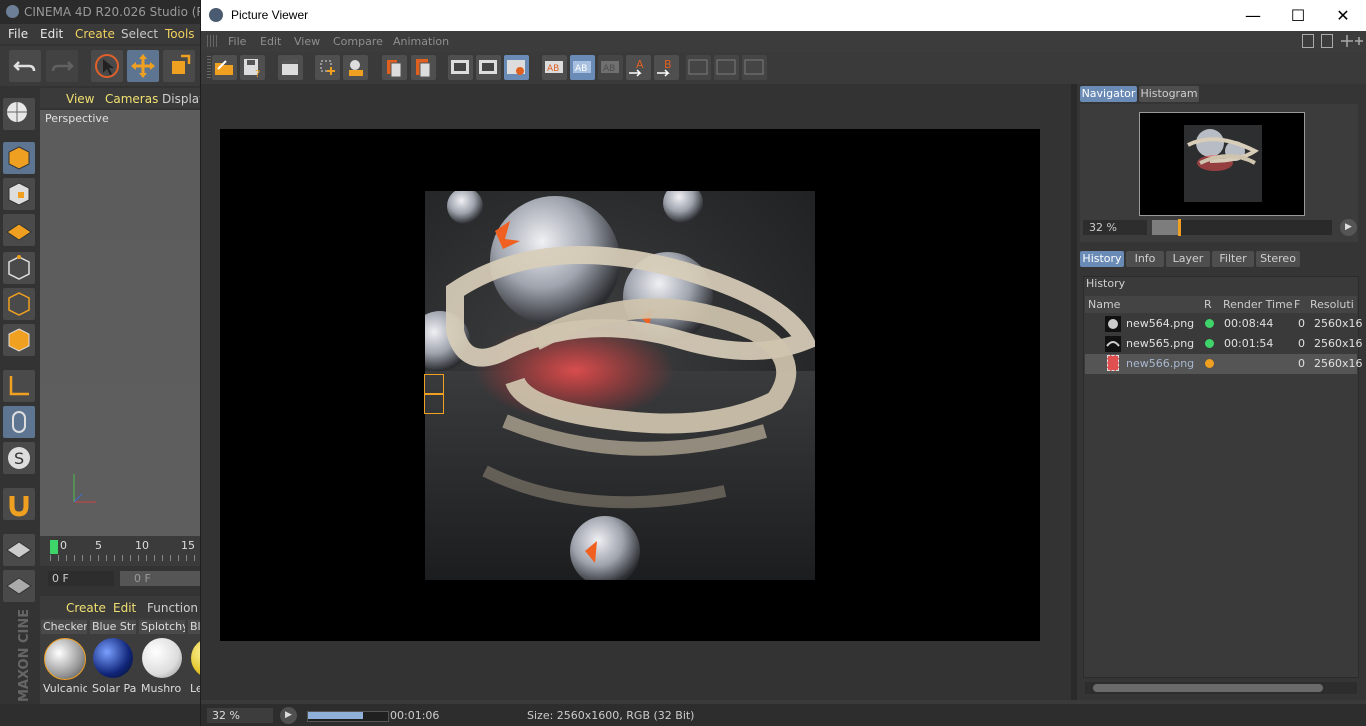 The width and height of the screenshot is (1366, 726). I want to click on redo-button, so click(62, 66).